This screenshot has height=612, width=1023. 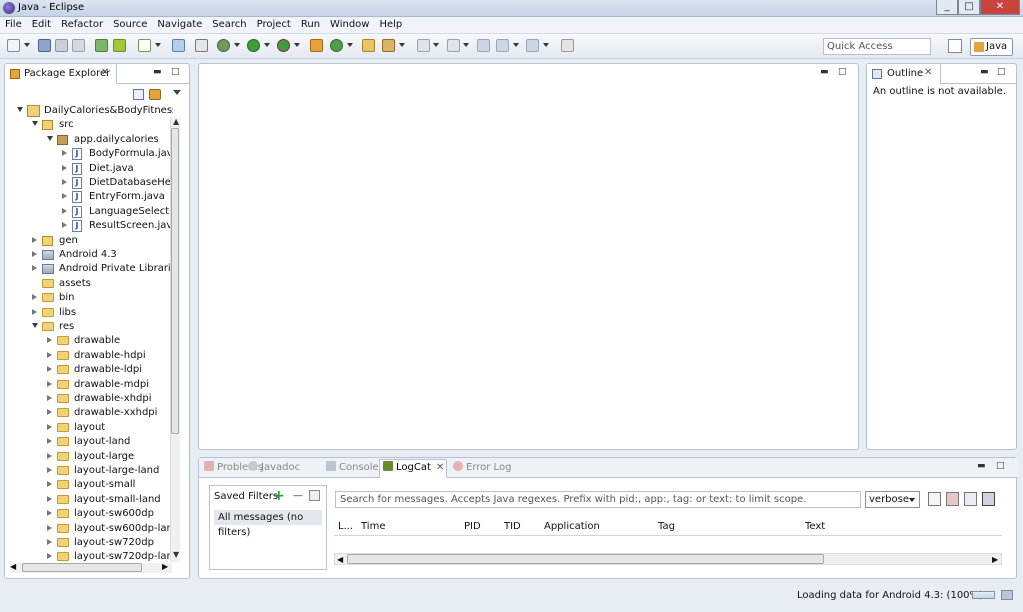 I want to click on add-filter-icon: +, so click(x=279, y=496).